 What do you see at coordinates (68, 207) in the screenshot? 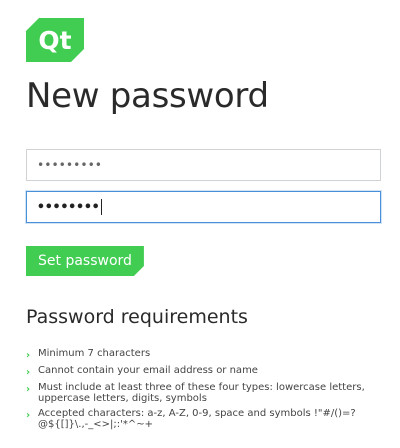
I see `confirm-password-value: ••••••••` at bounding box center [68, 207].